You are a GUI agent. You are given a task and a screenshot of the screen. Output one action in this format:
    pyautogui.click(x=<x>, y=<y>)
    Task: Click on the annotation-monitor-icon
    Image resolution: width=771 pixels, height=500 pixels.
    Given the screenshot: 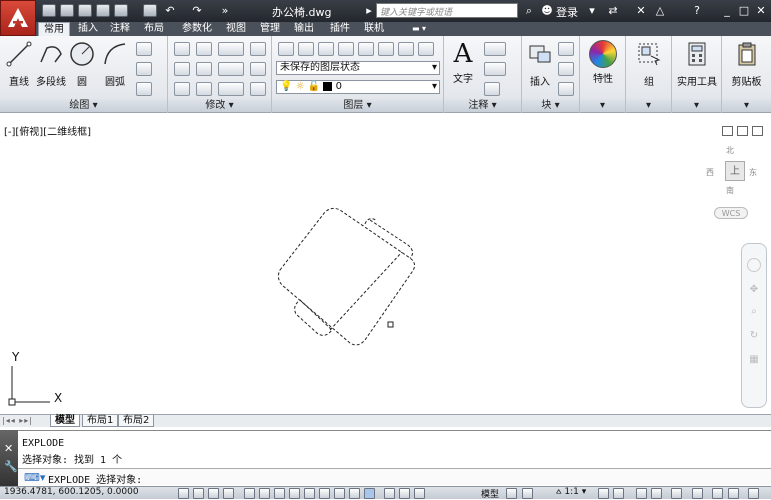 What is the action you would take?
    pyautogui.click(x=404, y=493)
    